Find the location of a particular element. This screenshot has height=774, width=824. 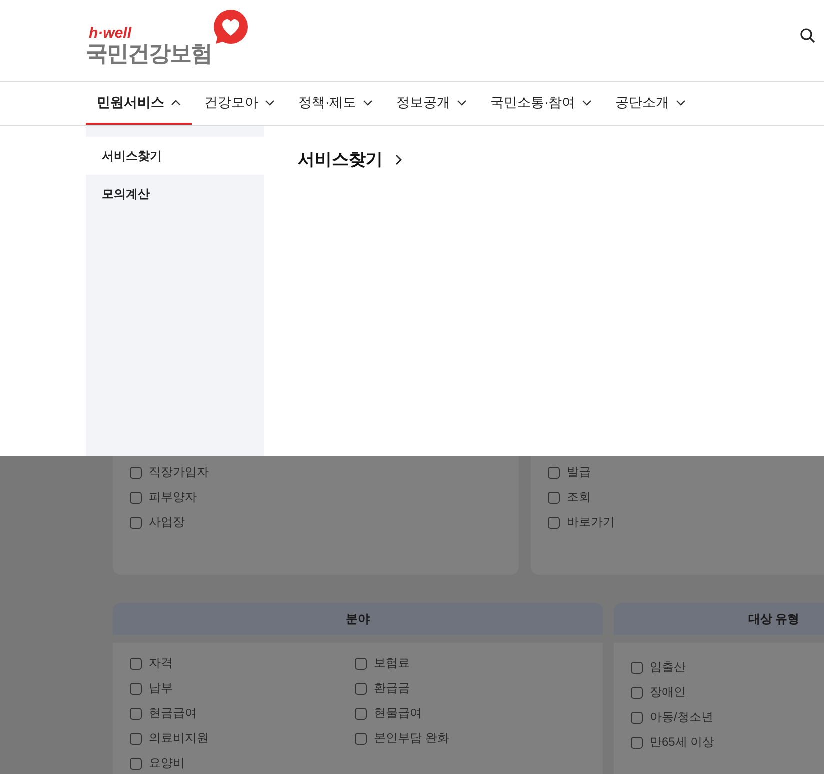

submenu-heading-link: 서비스찾기 is located at coordinates (350, 159).